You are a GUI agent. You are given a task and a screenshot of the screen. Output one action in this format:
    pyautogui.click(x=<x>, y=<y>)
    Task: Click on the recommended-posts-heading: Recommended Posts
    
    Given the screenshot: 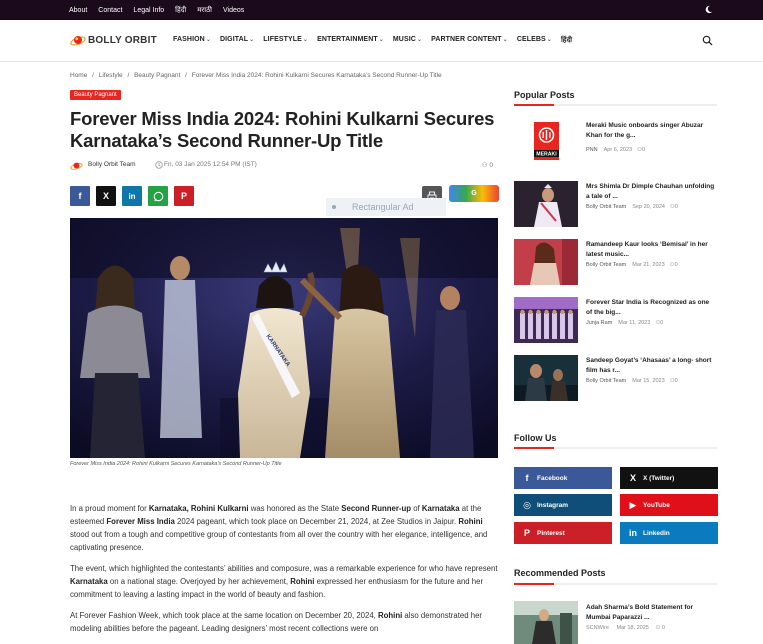 What is the action you would take?
    pyautogui.click(x=560, y=573)
    